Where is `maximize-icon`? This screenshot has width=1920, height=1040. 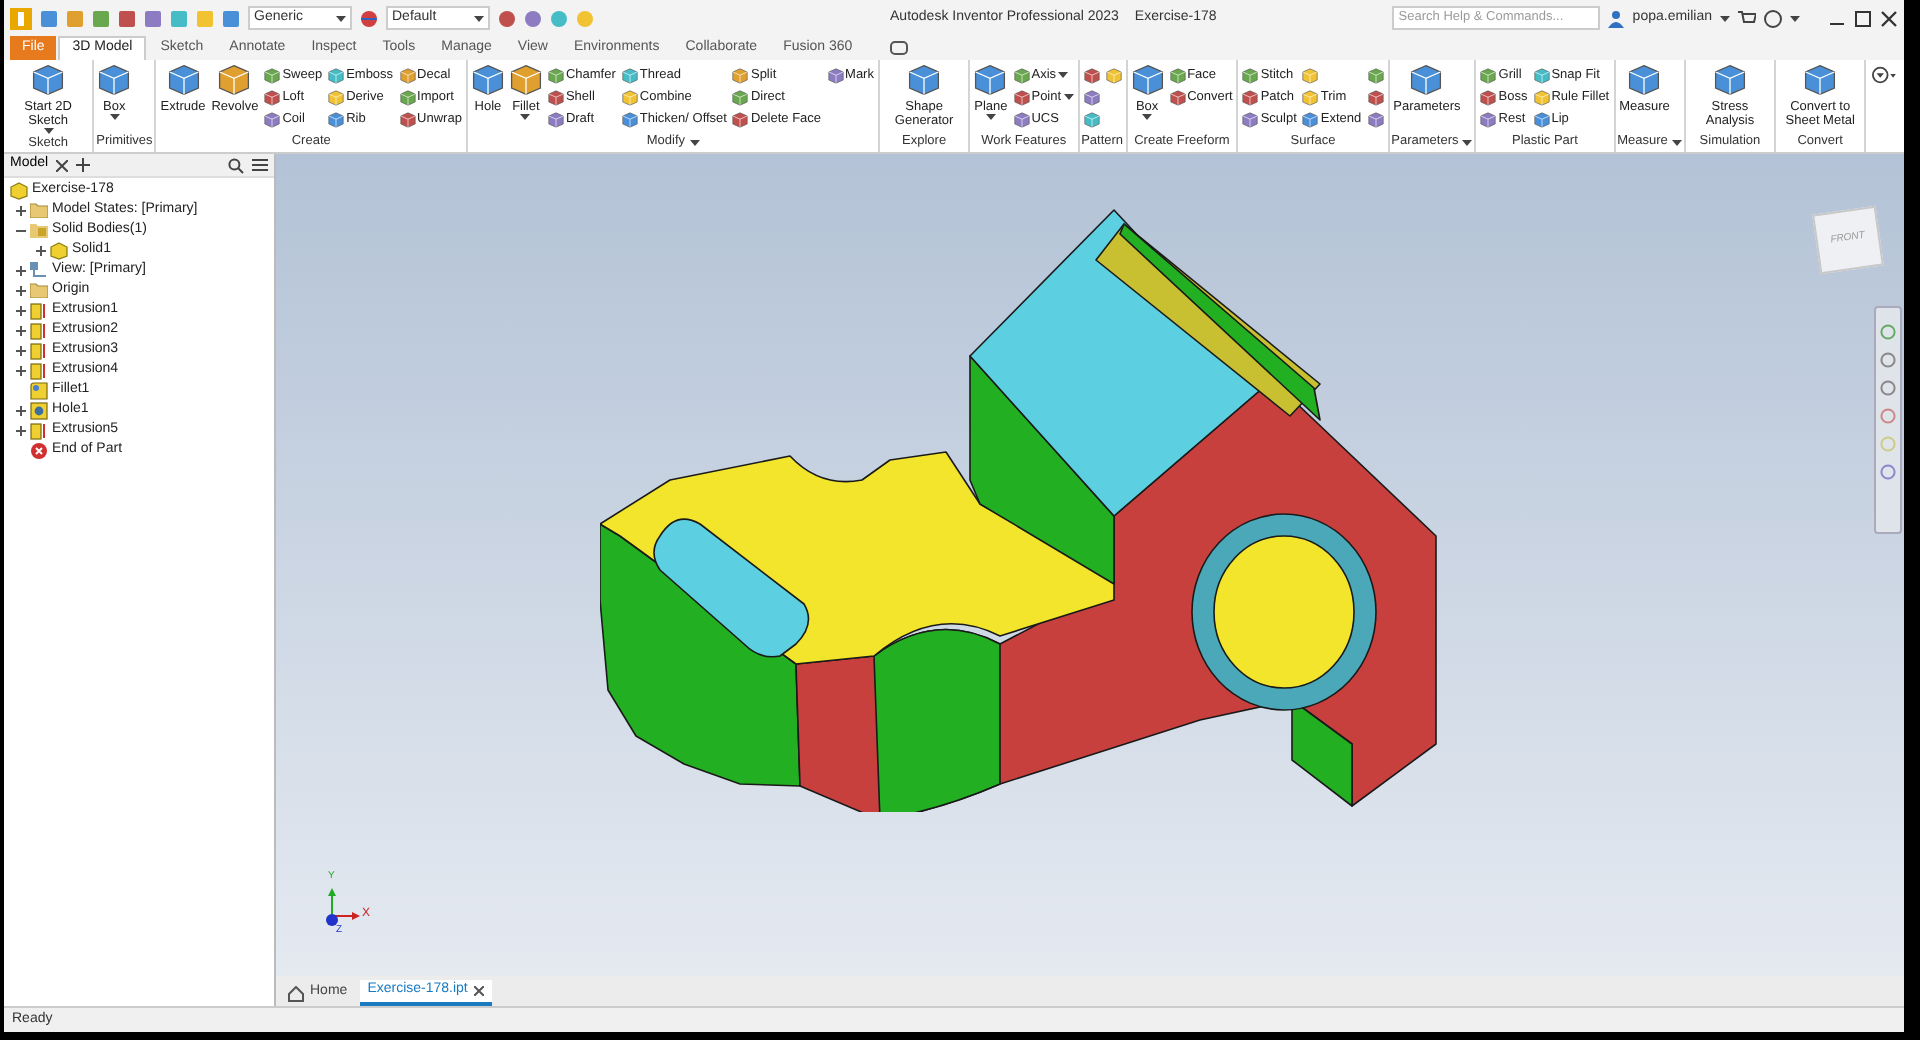 maximize-icon is located at coordinates (1863, 18).